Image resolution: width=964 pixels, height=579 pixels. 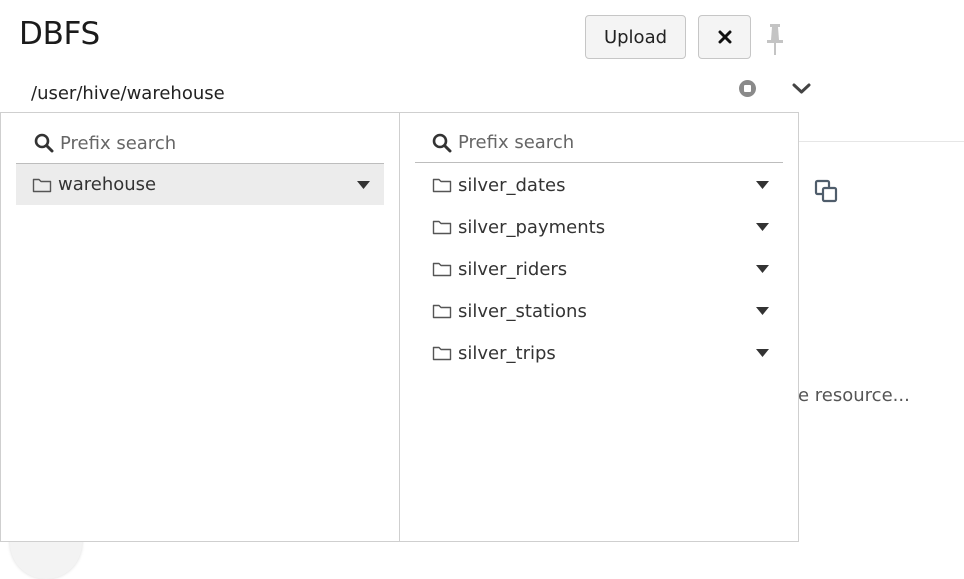 What do you see at coordinates (775, 39) in the screenshot?
I see `pin-icon` at bounding box center [775, 39].